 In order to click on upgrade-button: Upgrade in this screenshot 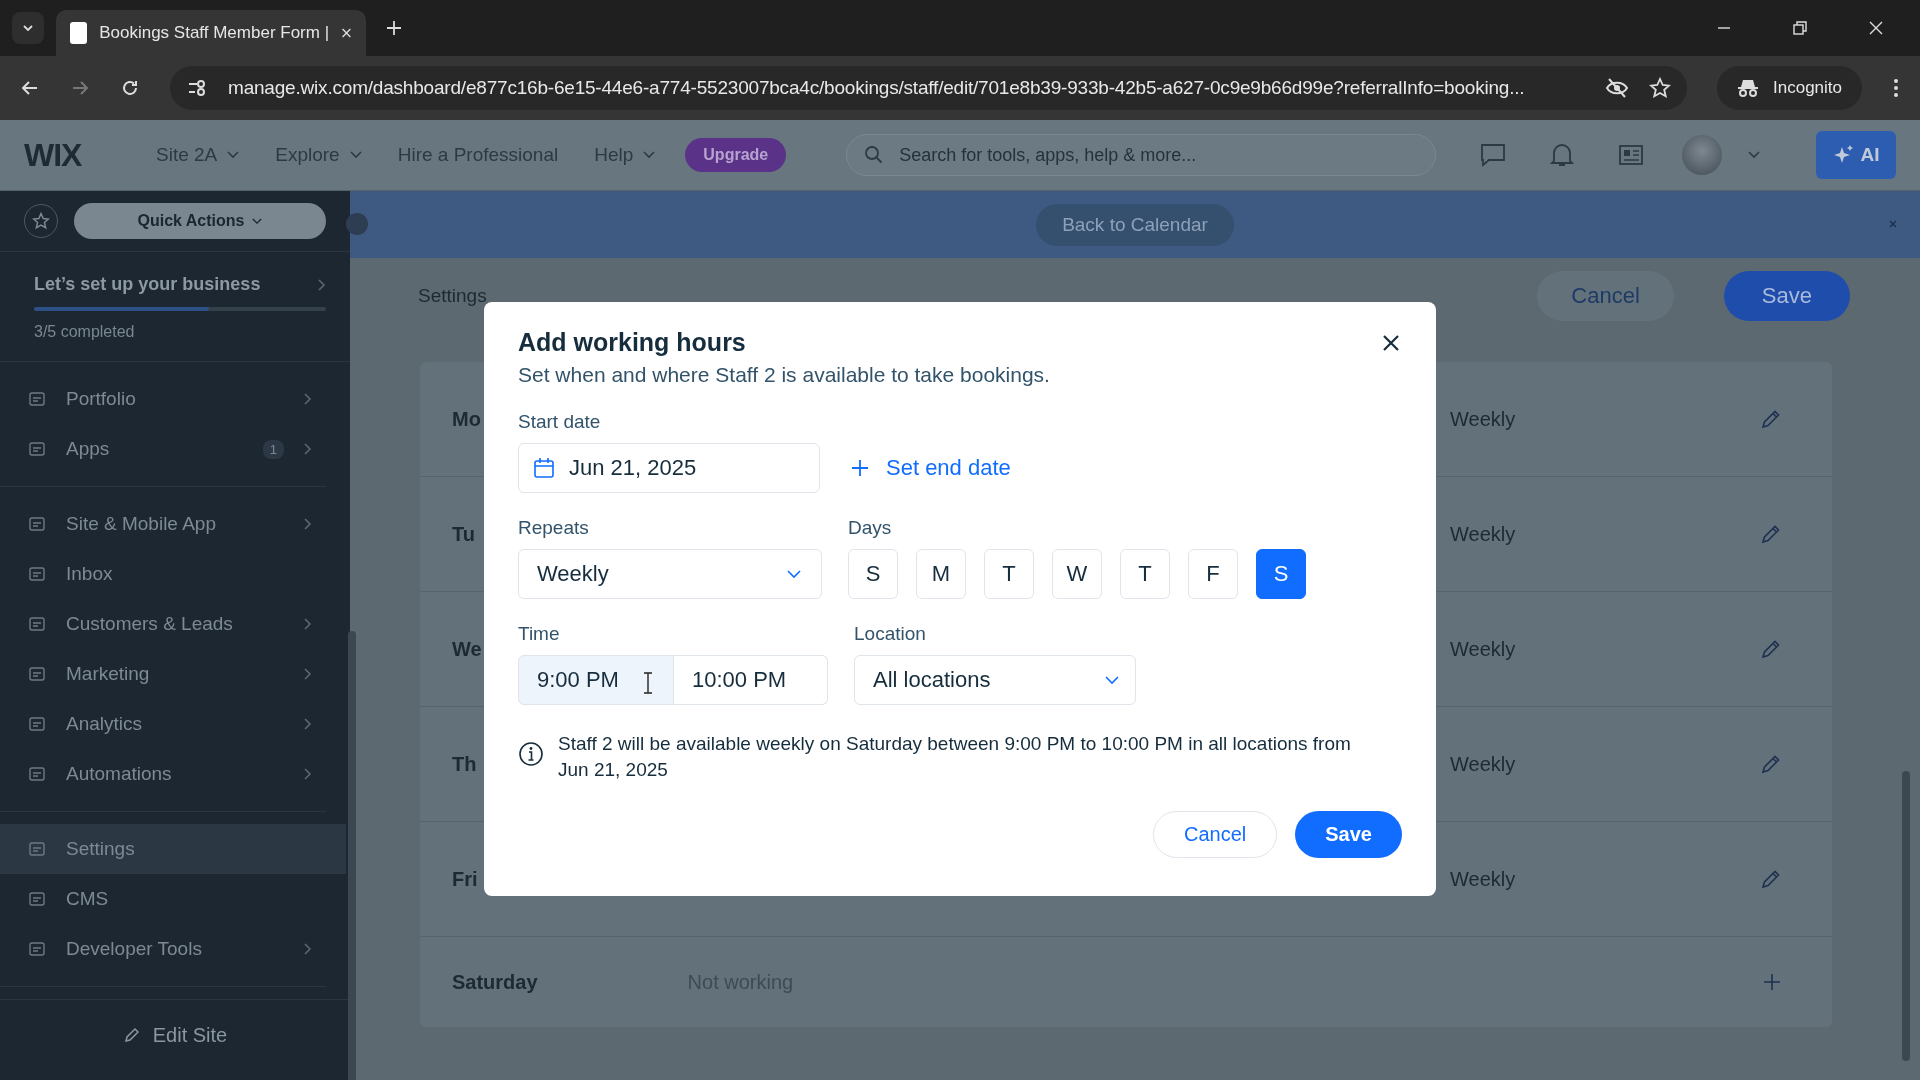, I will do `click(736, 155)`.